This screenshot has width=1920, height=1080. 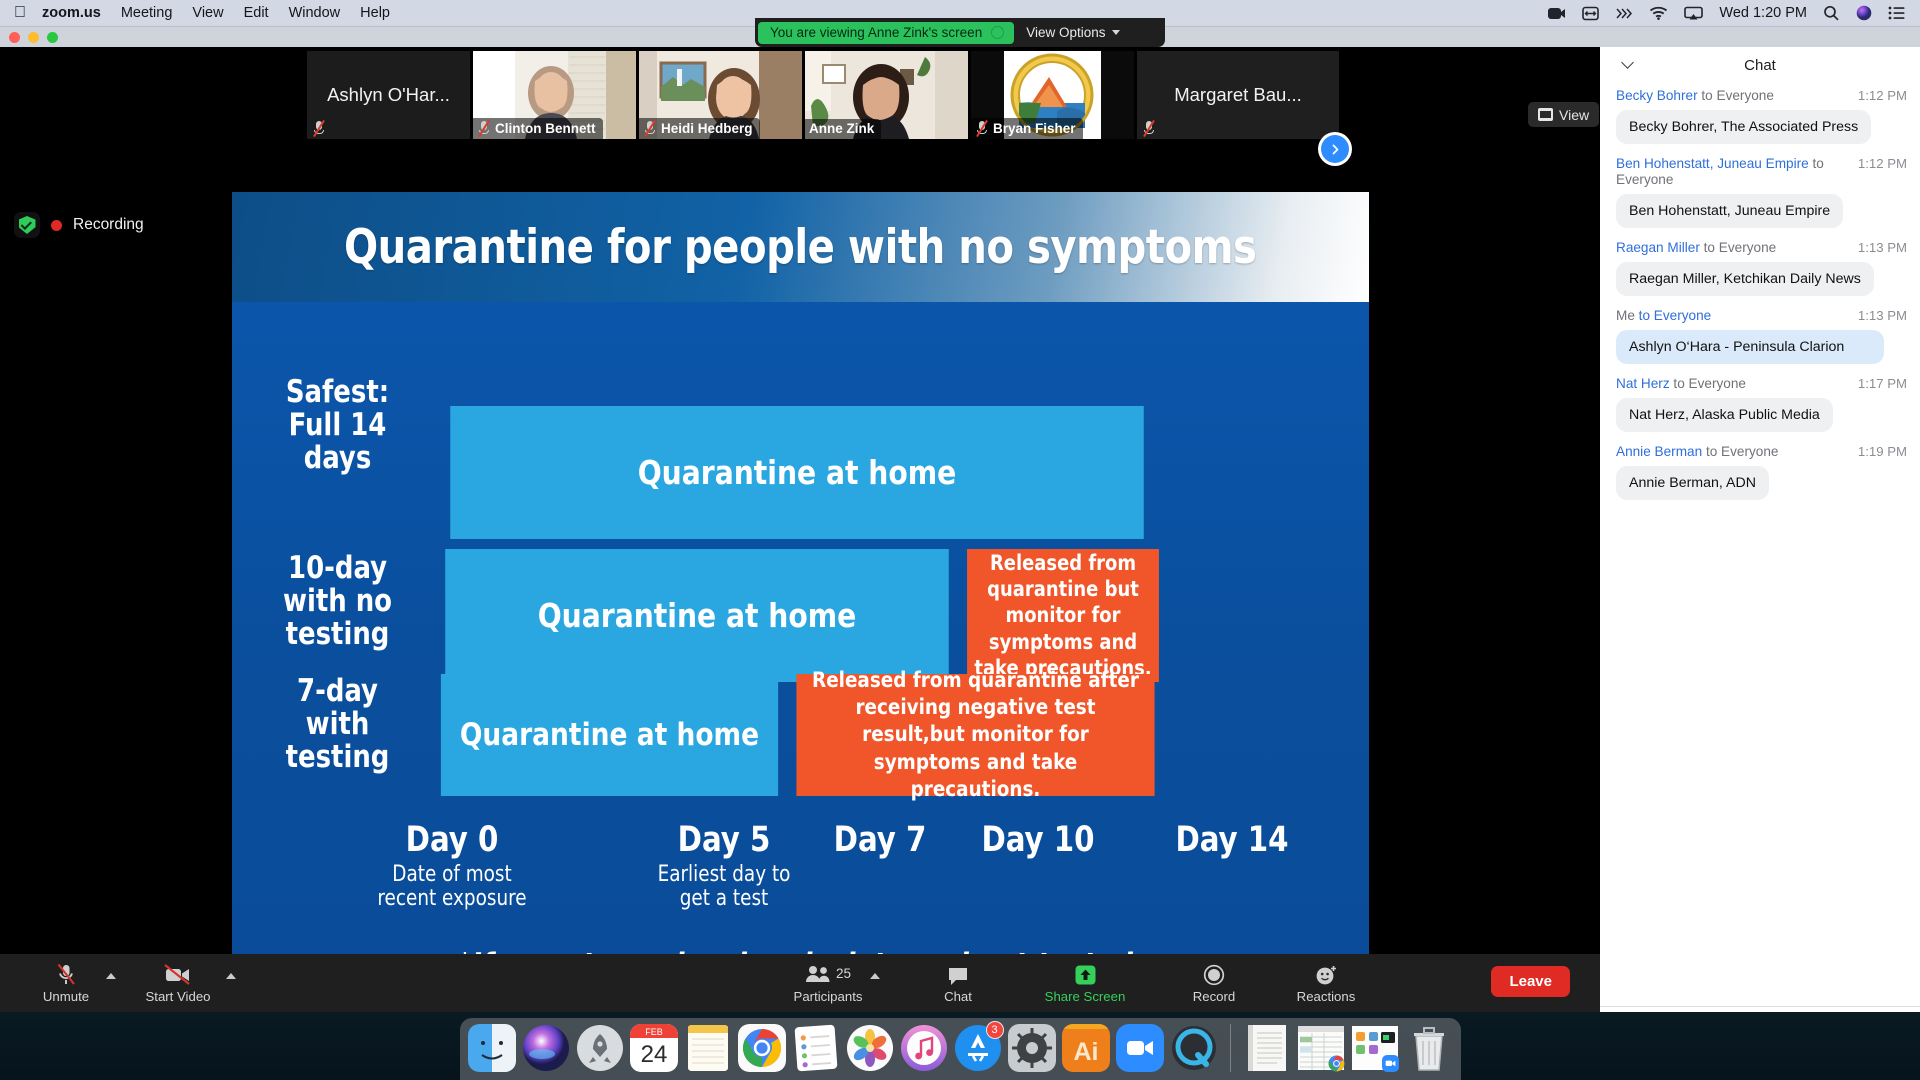 What do you see at coordinates (1037, 840) in the screenshot?
I see `day-label-10: Day 10` at bounding box center [1037, 840].